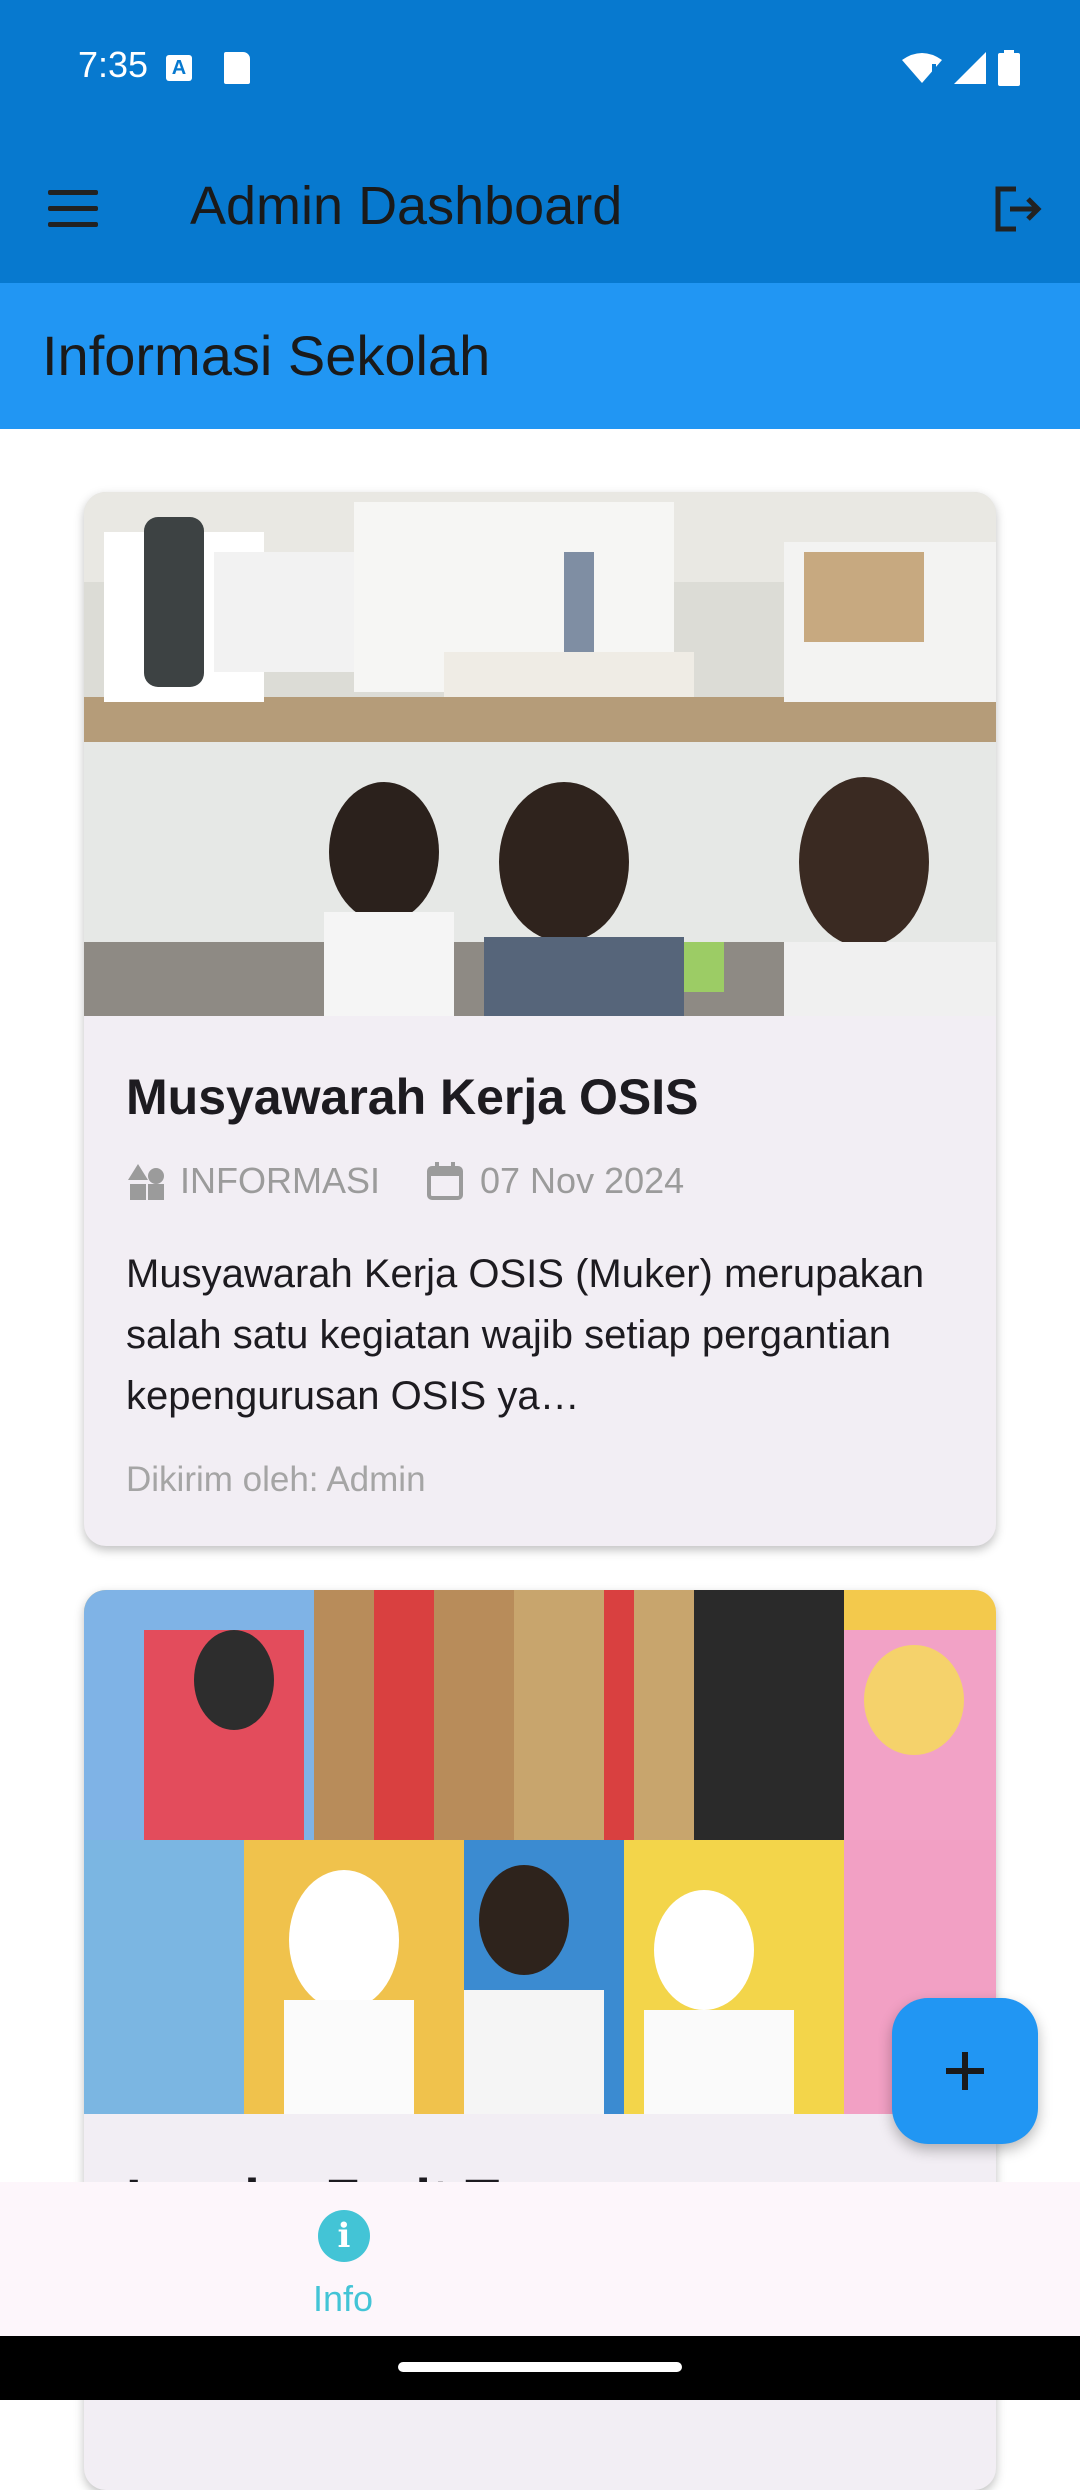  Describe the element at coordinates (146, 1182) in the screenshot. I see `category-icon` at that location.